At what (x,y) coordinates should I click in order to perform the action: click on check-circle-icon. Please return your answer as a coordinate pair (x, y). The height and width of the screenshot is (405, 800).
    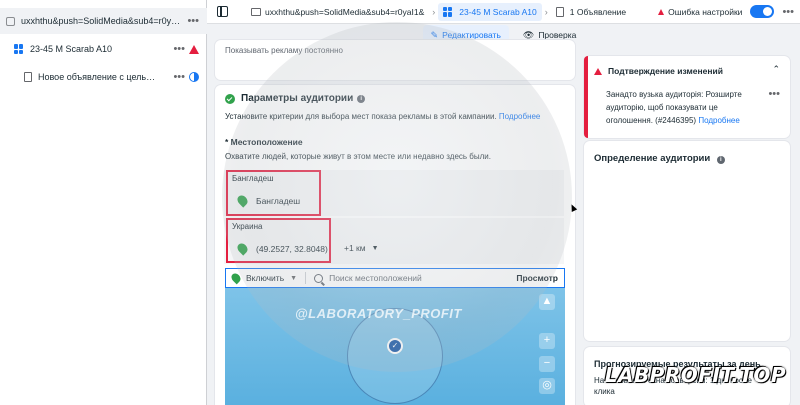
    Looking at the image, I should click on (230, 98).